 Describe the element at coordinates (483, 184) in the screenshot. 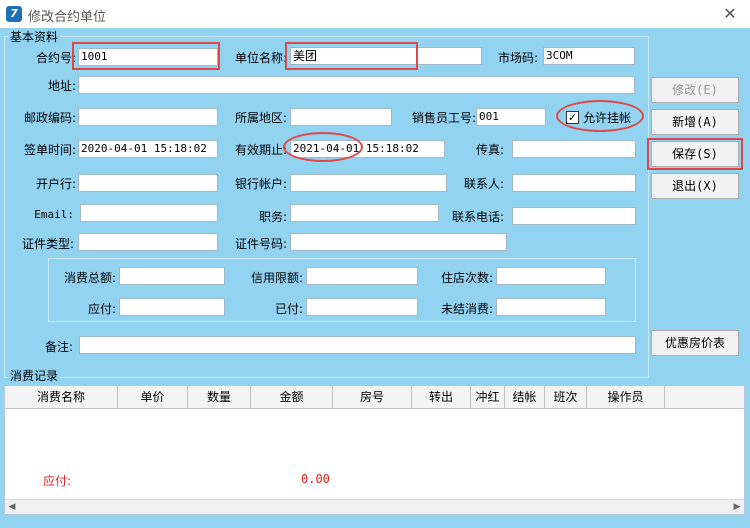

I see `contact-label: 联系人:` at that location.